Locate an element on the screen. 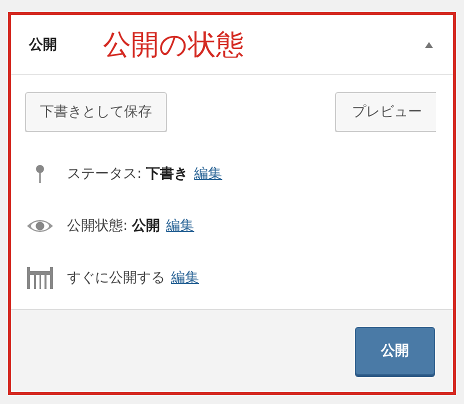 The width and height of the screenshot is (464, 404). annotation-label: 公開の状態 is located at coordinates (174, 44).